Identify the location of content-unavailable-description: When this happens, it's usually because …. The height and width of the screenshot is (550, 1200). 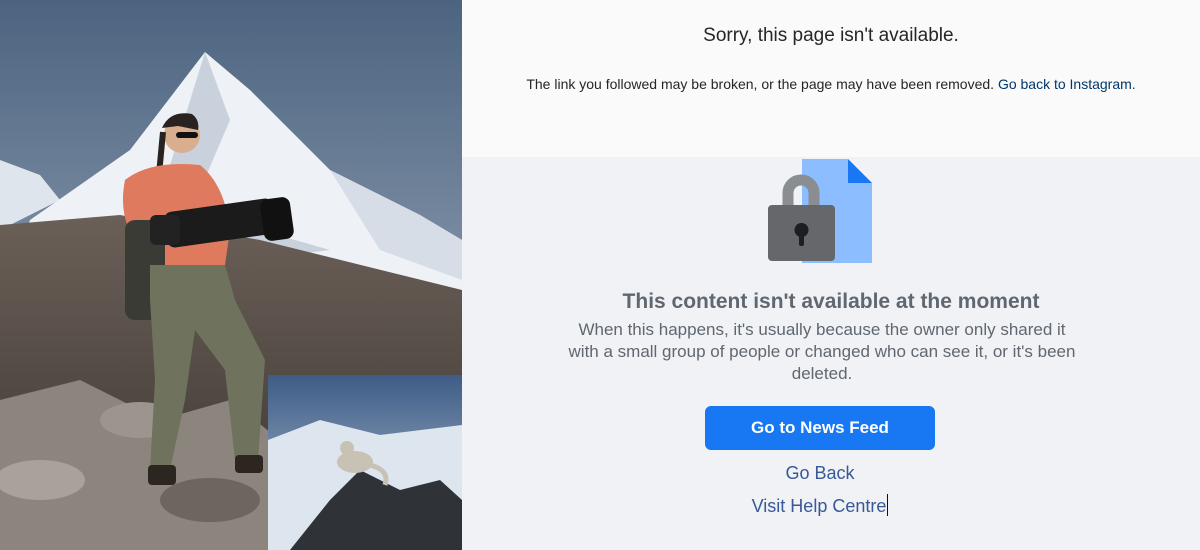
(822, 351).